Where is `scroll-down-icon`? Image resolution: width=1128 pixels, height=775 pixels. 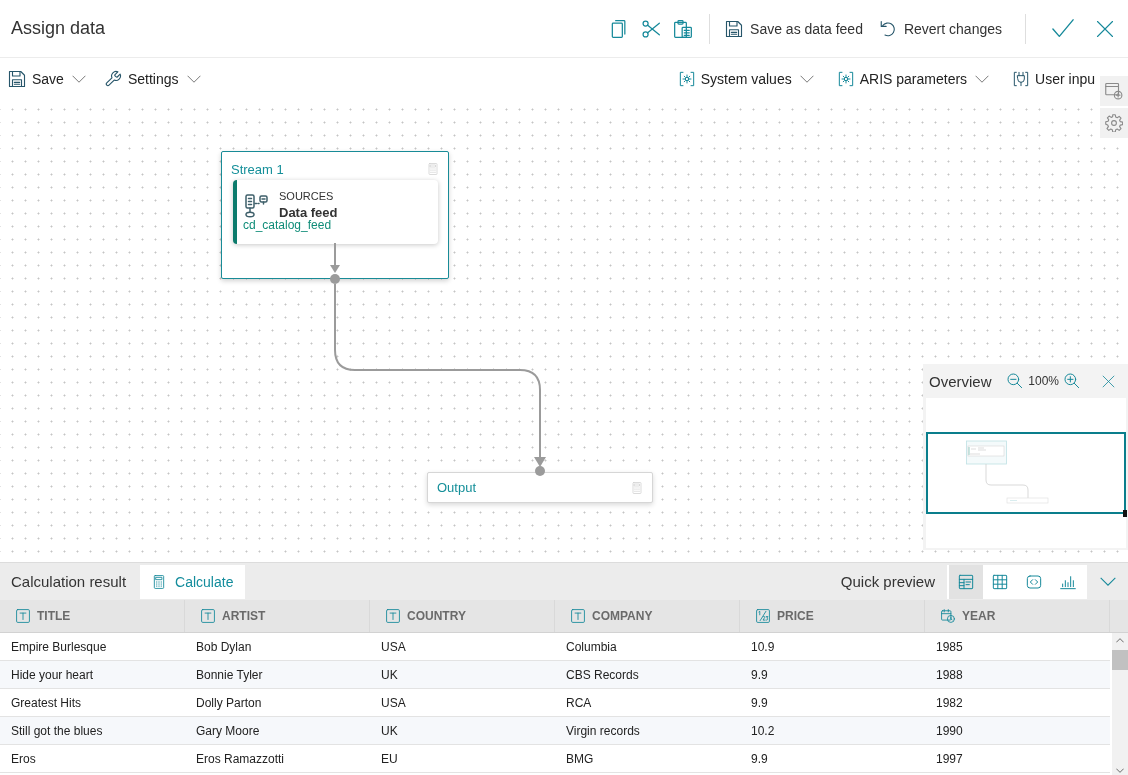 scroll-down-icon is located at coordinates (1120, 770).